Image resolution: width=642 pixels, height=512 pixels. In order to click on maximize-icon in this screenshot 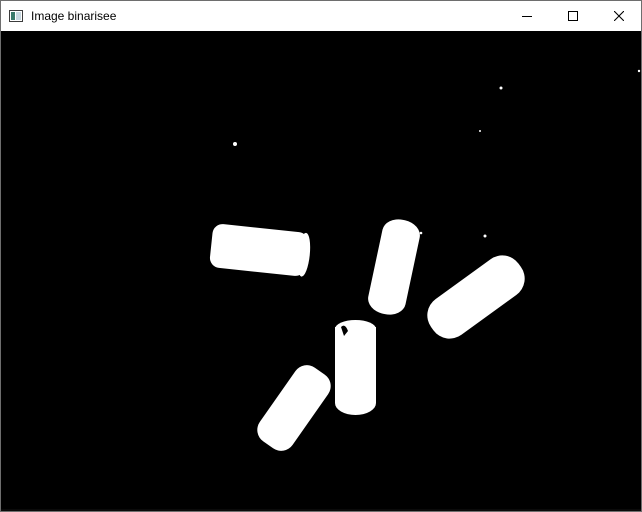, I will do `click(573, 16)`.